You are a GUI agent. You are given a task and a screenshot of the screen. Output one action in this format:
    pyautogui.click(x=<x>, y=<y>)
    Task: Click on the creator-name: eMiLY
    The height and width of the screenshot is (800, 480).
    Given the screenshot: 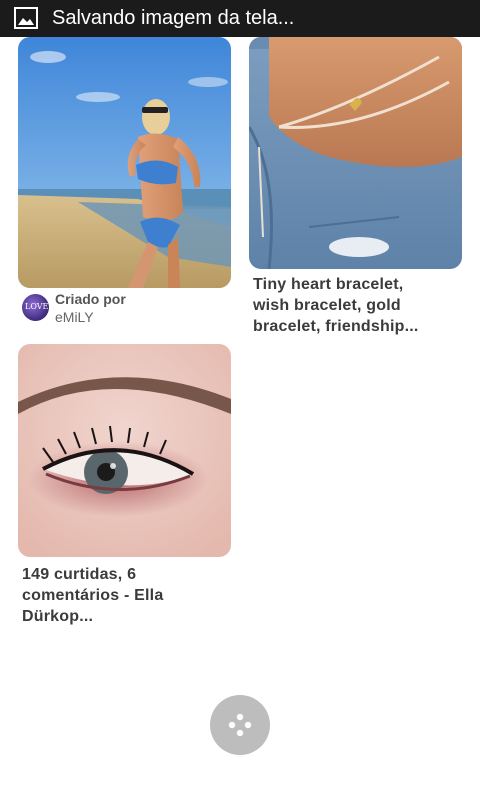 What is the action you would take?
    pyautogui.click(x=74, y=317)
    